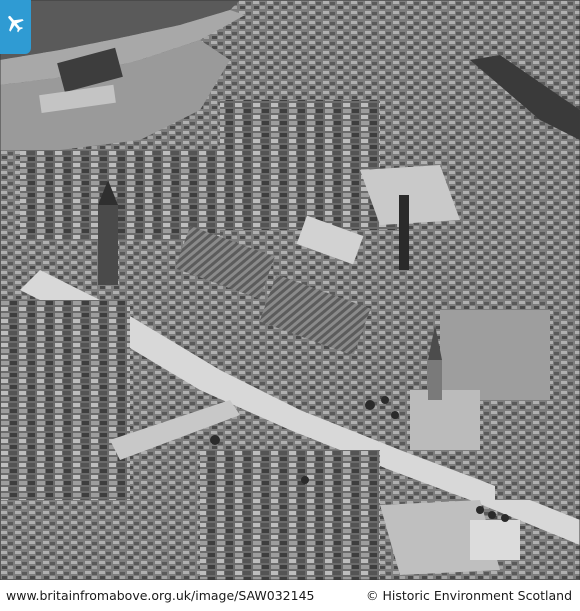  What do you see at coordinates (16, 24) in the screenshot?
I see `airplane-icon` at bounding box center [16, 24].